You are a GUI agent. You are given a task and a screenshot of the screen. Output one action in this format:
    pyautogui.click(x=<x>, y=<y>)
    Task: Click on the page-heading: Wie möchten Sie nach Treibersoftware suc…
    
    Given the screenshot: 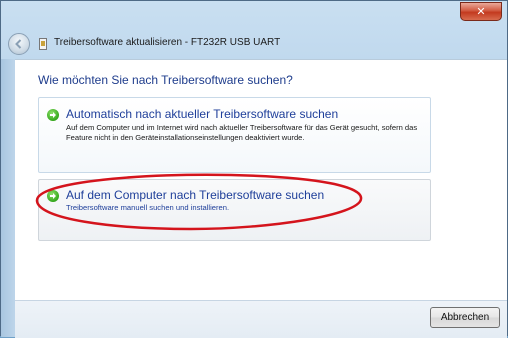 What is the action you would take?
    pyautogui.click(x=165, y=80)
    